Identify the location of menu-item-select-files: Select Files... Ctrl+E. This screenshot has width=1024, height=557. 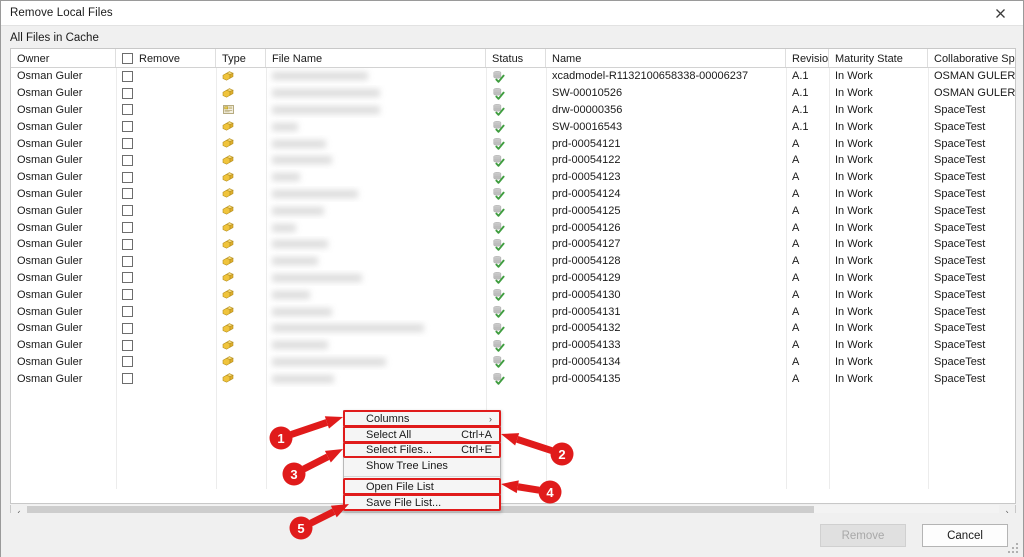
(422, 451).